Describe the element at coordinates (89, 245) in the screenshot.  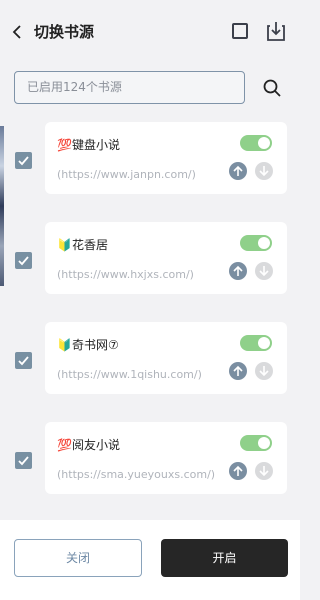
I see `source-name-text: 花香居` at that location.